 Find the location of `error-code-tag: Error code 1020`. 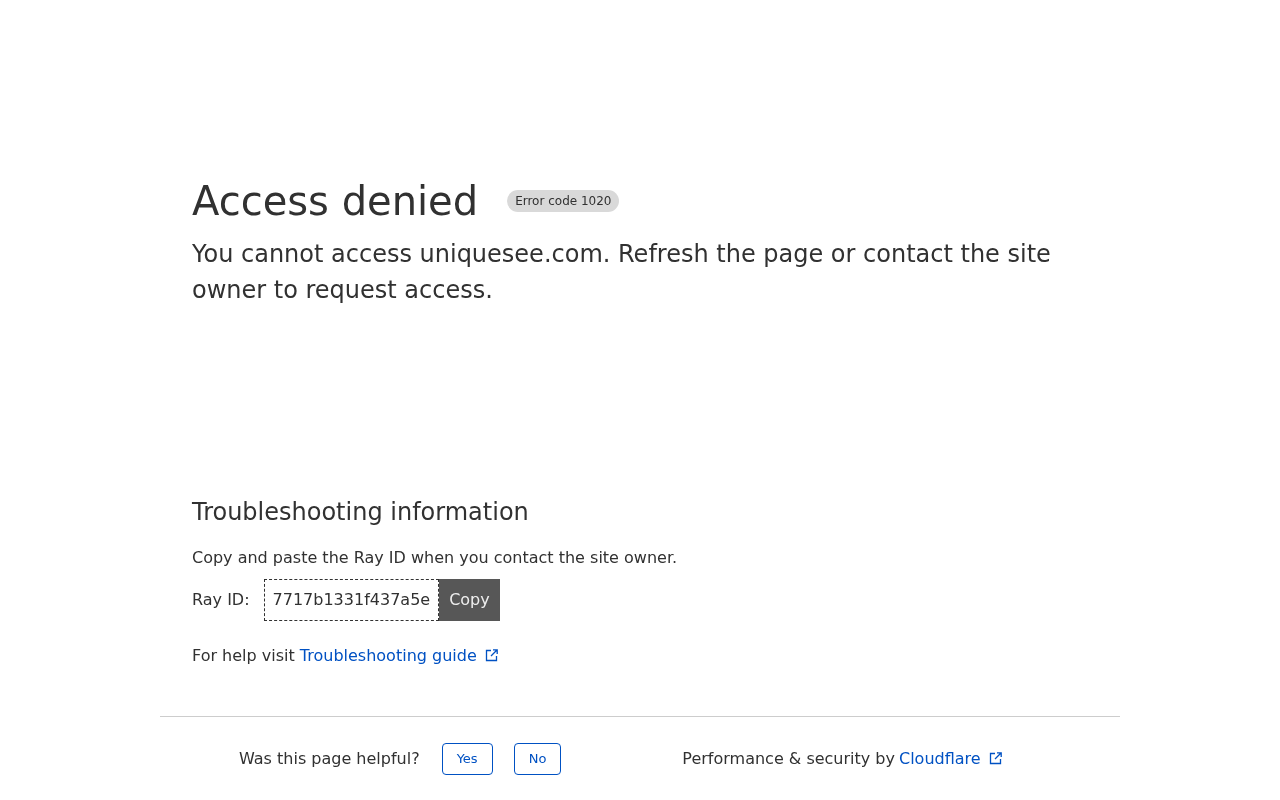

error-code-tag: Error code 1020 is located at coordinates (563, 201).